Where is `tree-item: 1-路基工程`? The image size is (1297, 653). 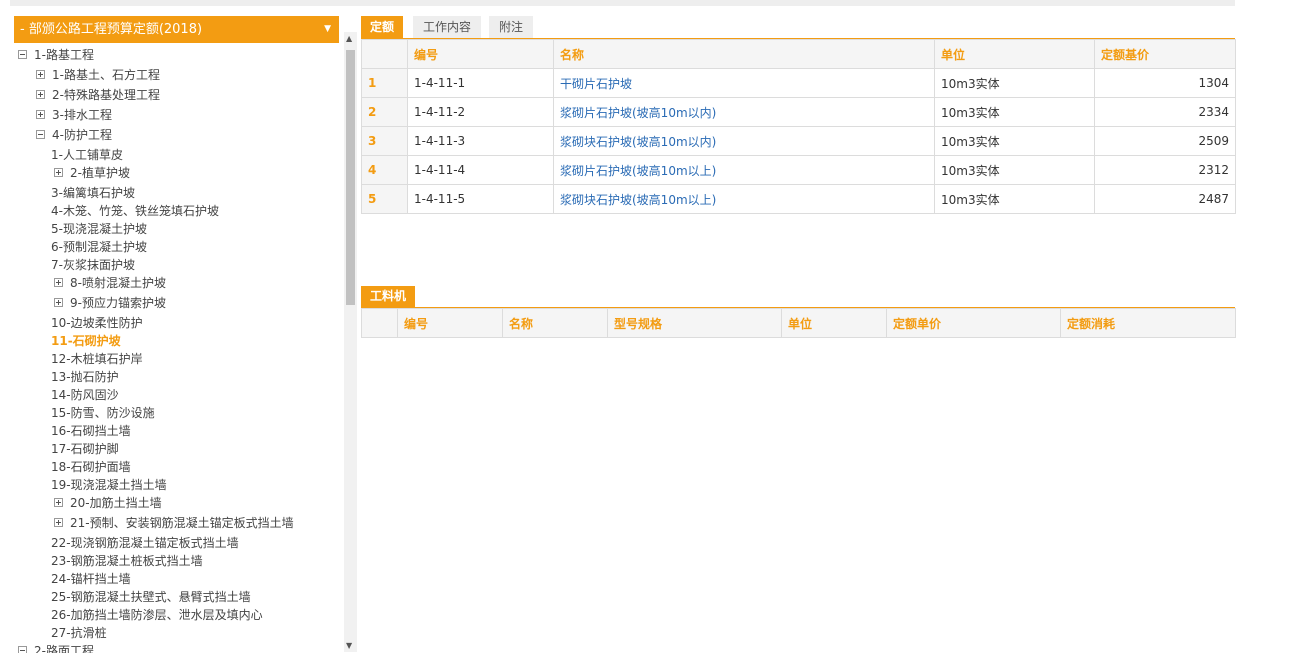
tree-item: 1-路基工程 is located at coordinates (56, 55).